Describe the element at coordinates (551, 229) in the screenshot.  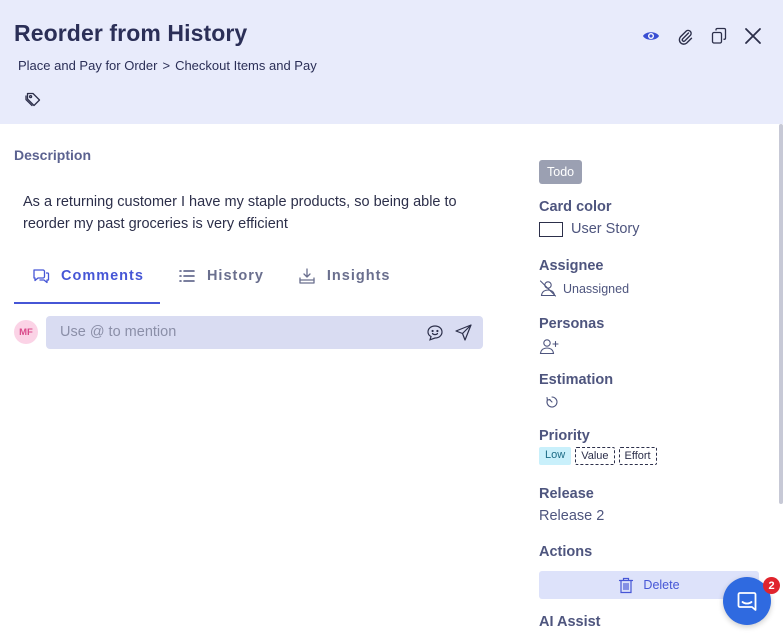
I see `color-swatch` at that location.